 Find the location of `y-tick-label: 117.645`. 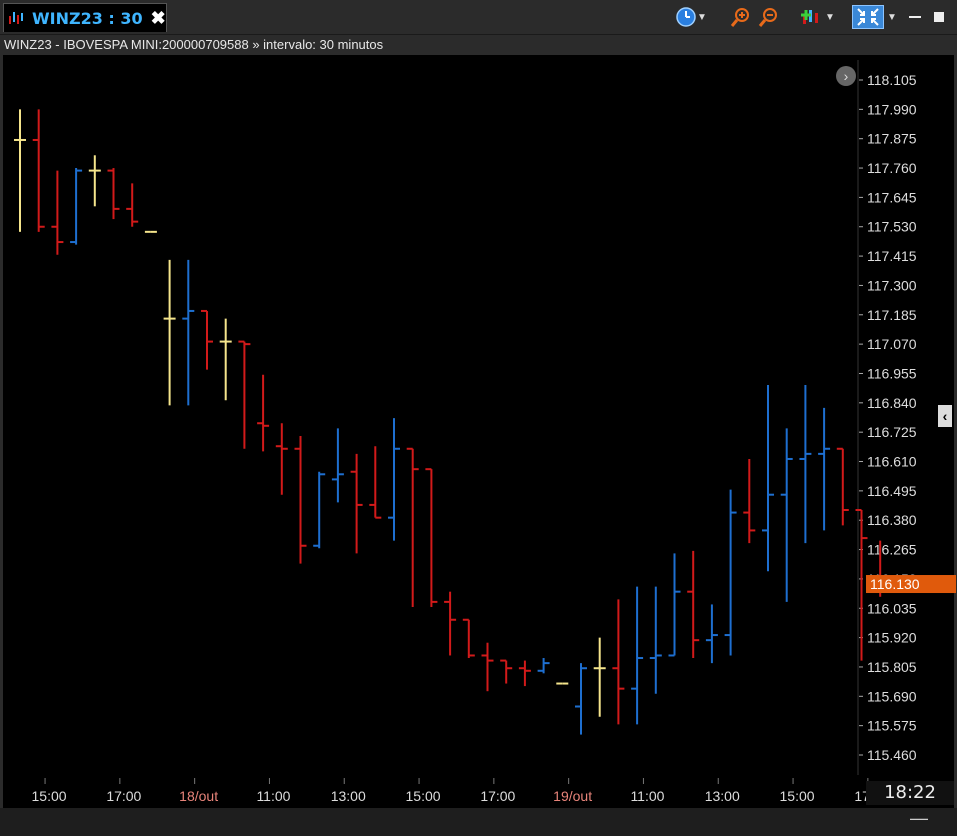

y-tick-label: 117.645 is located at coordinates (892, 197).